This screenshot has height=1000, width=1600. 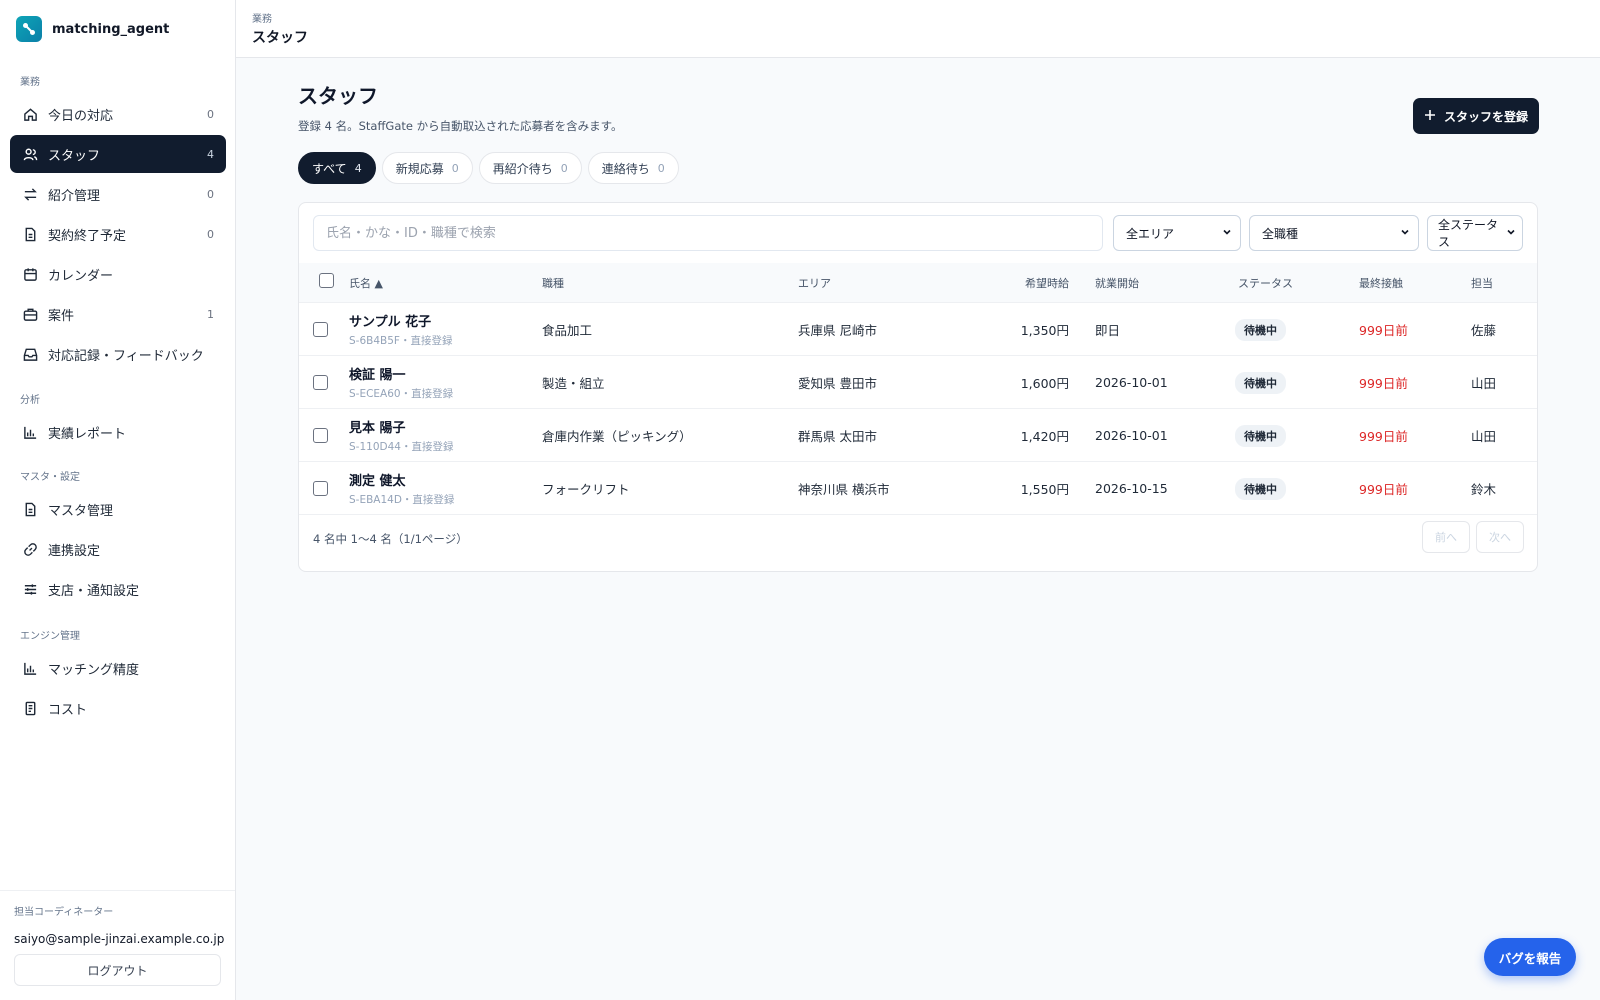 What do you see at coordinates (708, 233) in the screenshot?
I see `search-input` at bounding box center [708, 233].